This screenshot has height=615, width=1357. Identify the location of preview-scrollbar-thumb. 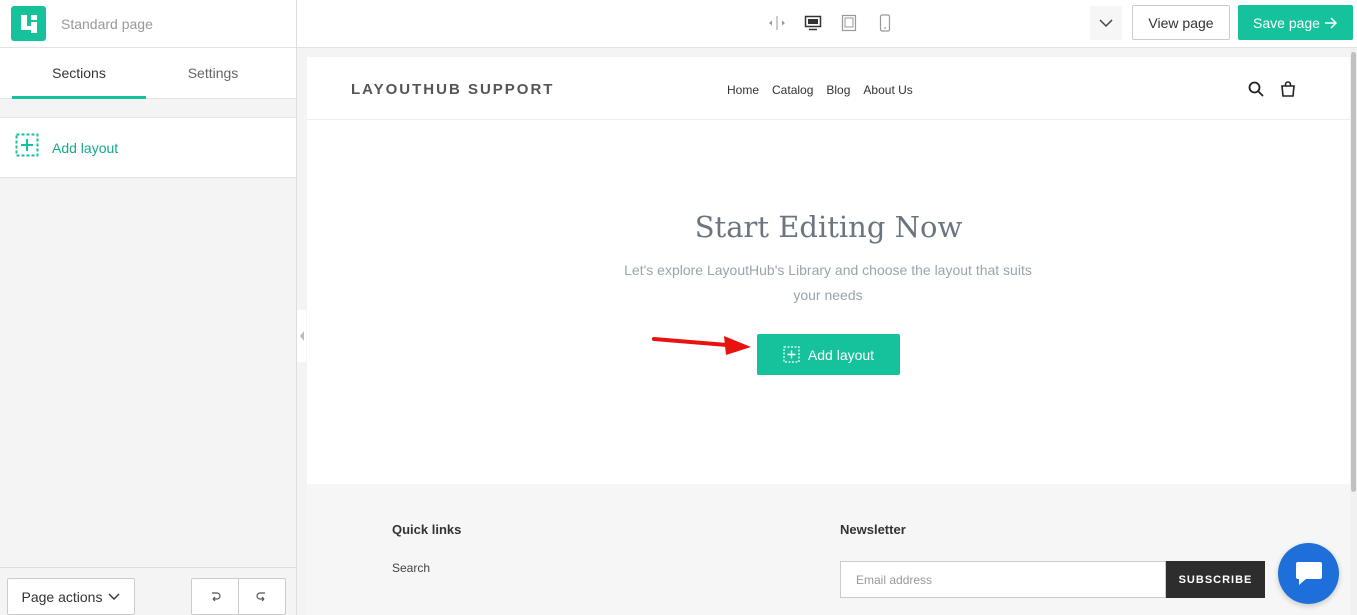
(1353, 272).